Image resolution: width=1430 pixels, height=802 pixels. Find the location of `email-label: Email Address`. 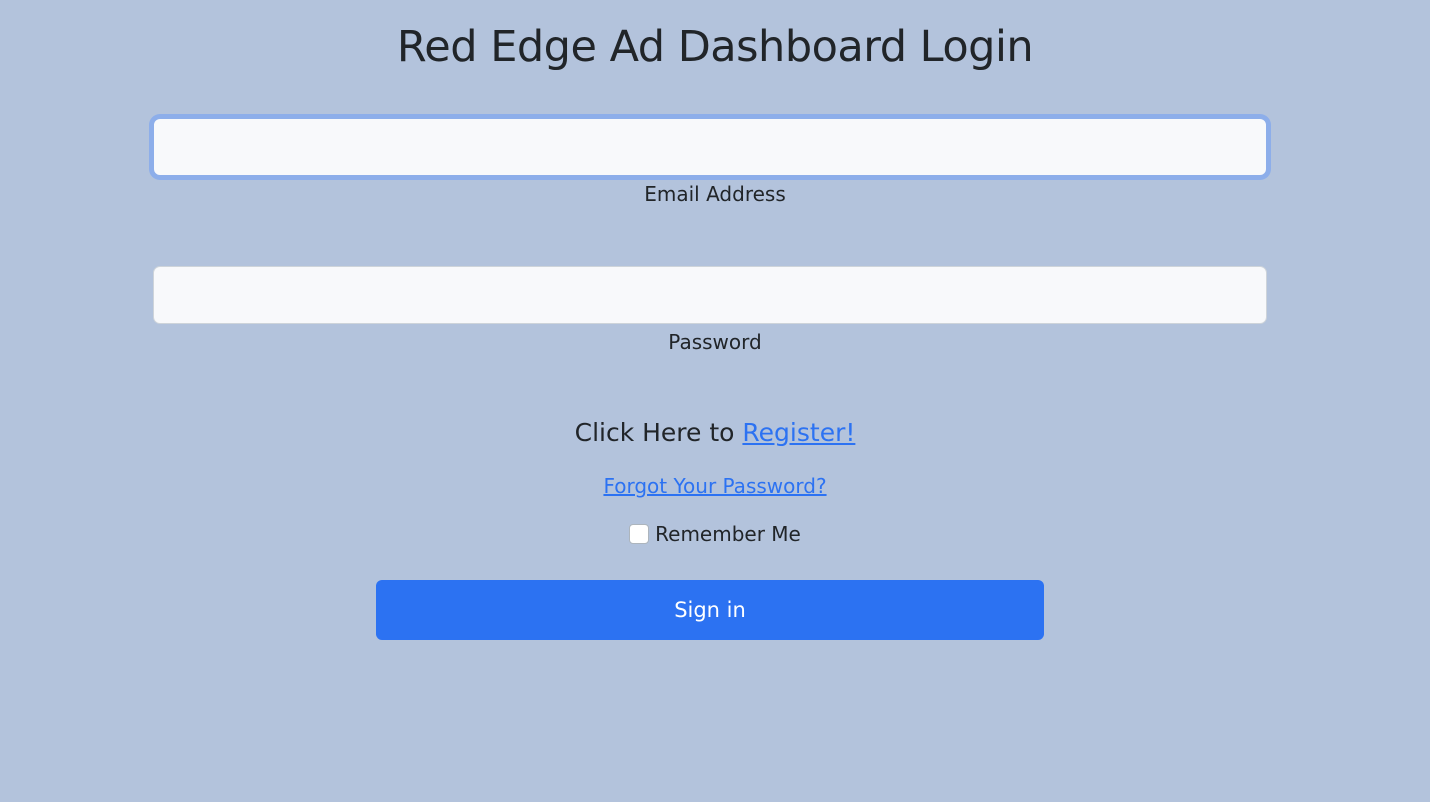

email-label: Email Address is located at coordinates (715, 194).